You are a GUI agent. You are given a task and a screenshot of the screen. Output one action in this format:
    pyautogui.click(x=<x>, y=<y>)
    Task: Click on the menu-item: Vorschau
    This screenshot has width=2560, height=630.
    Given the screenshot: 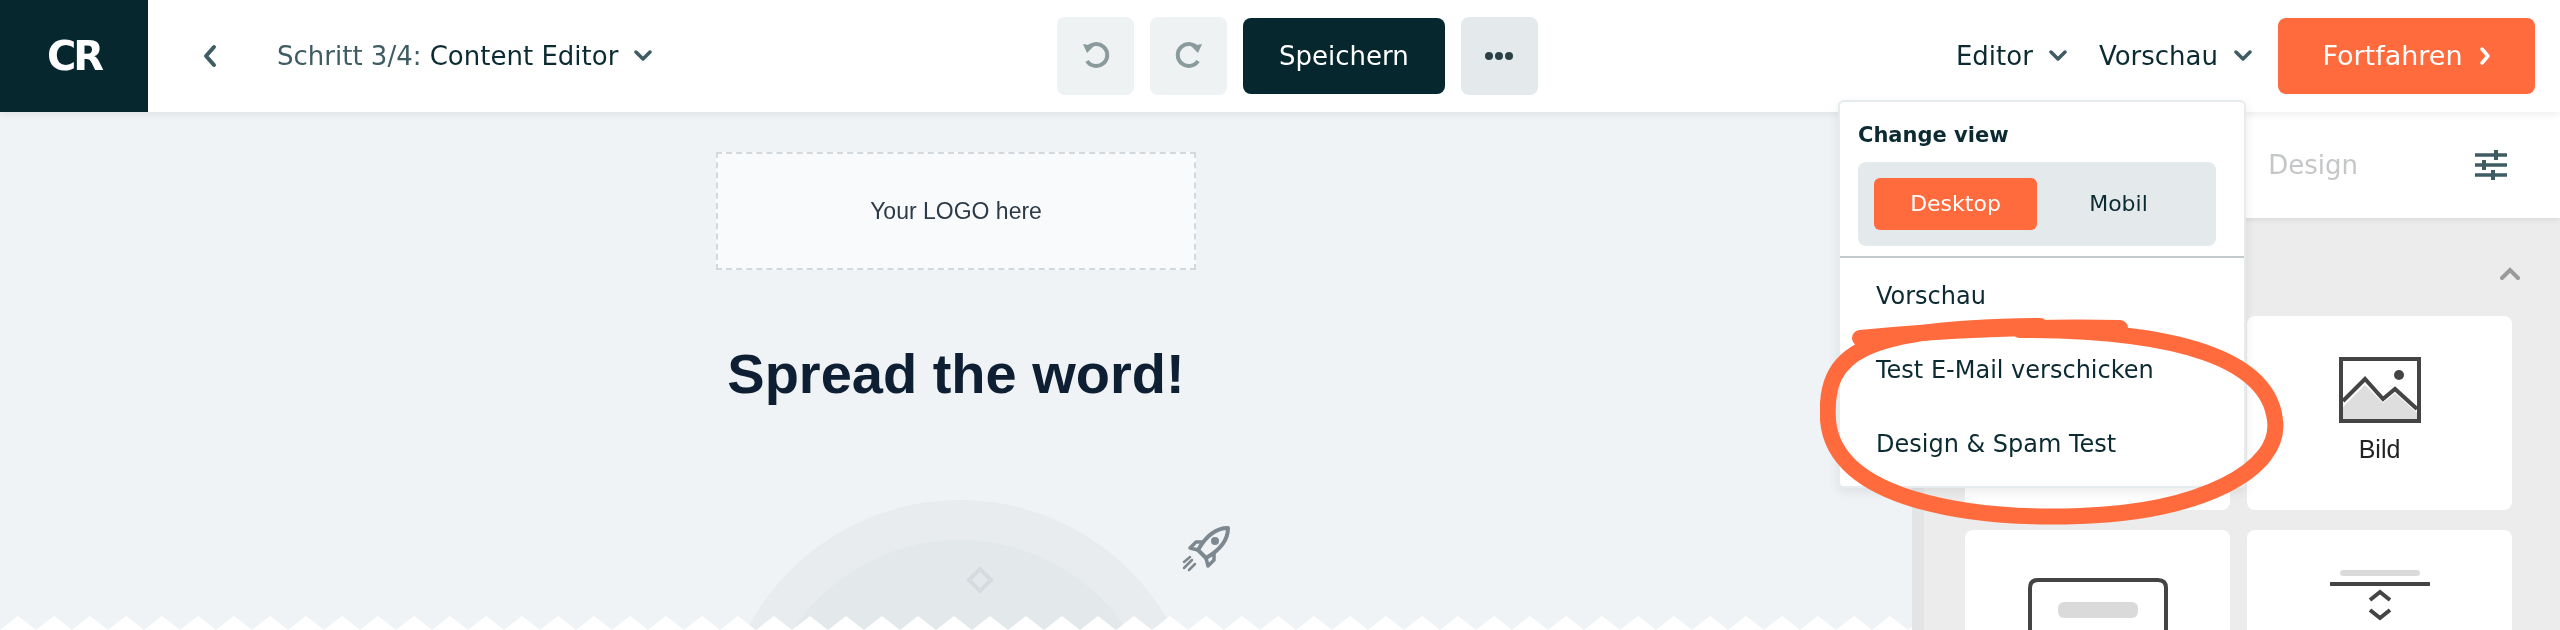 What is the action you would take?
    pyautogui.click(x=1931, y=295)
    